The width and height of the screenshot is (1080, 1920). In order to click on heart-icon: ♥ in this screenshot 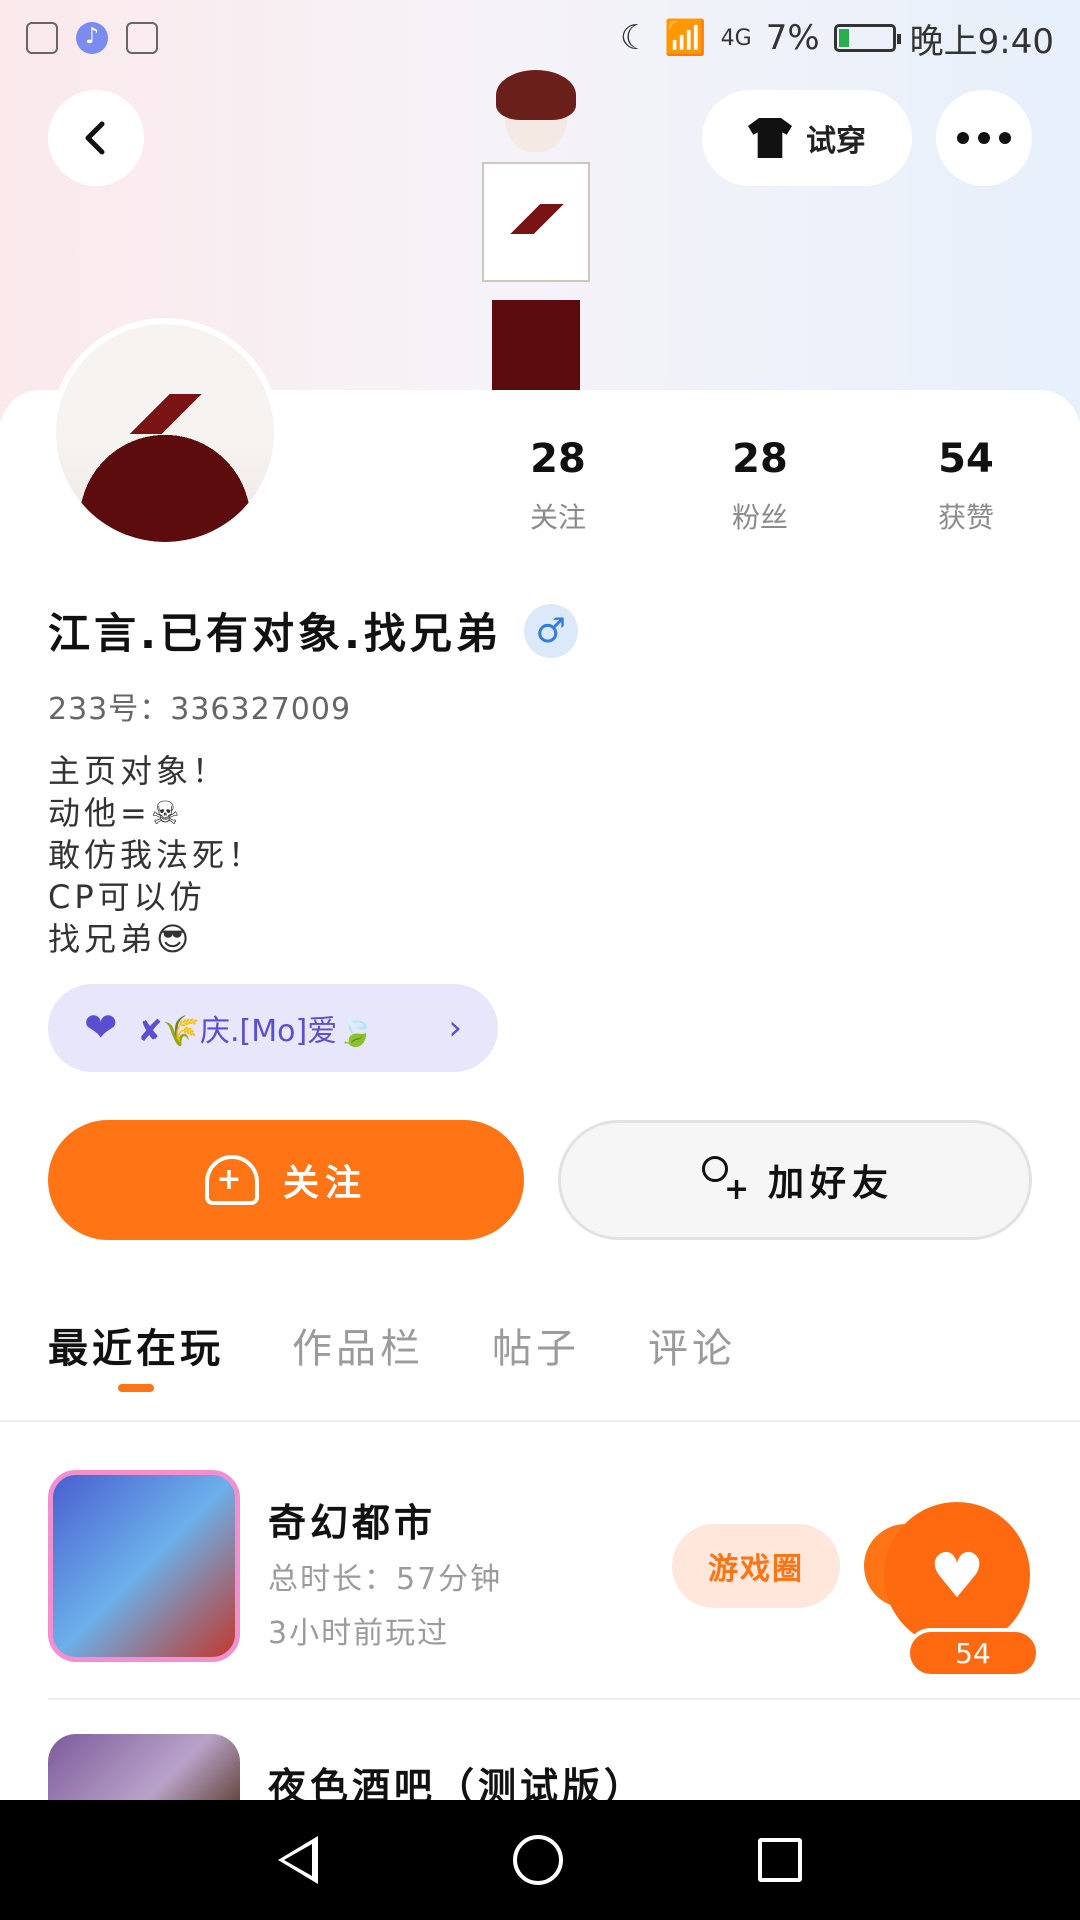, I will do `click(957, 1575)`.